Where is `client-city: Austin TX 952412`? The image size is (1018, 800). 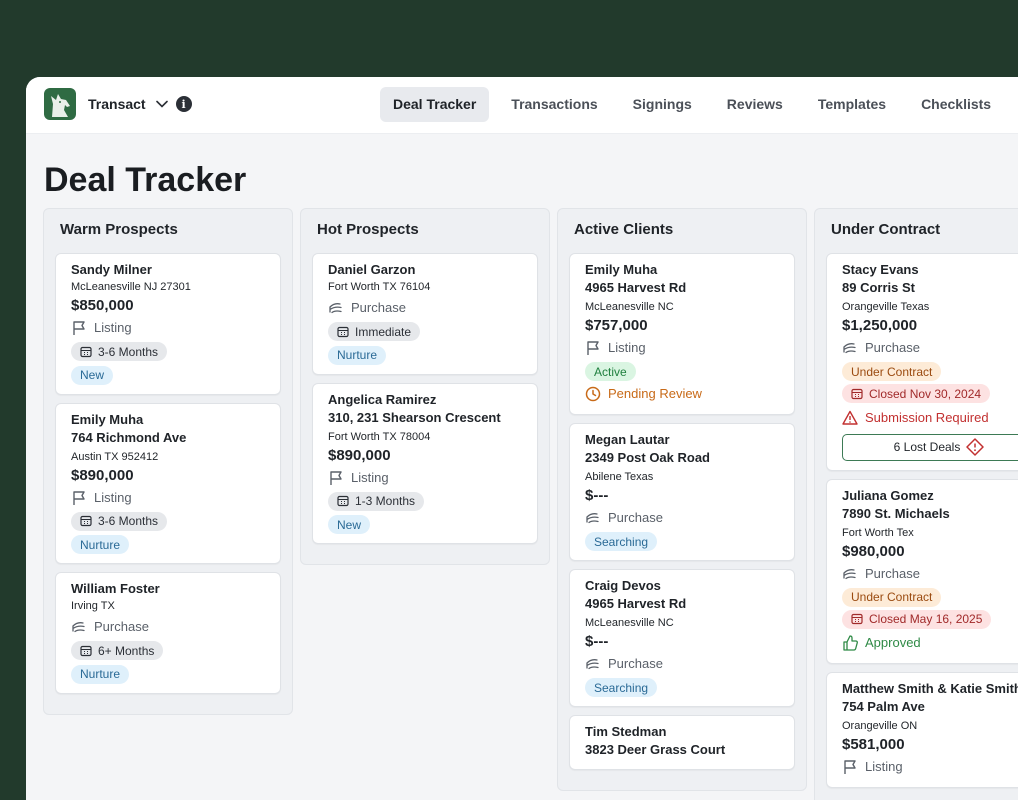 client-city: Austin TX 952412 is located at coordinates (115, 456).